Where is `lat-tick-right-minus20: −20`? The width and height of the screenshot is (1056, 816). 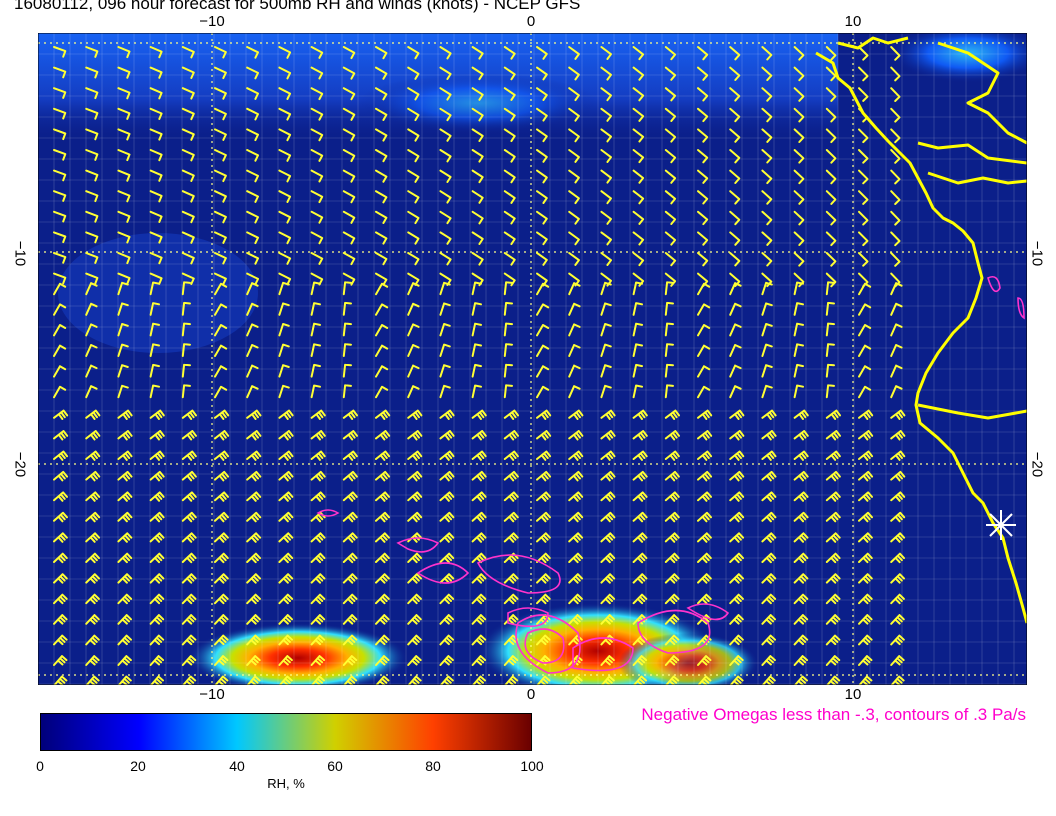 lat-tick-right-minus20: −20 is located at coordinates (1037, 465).